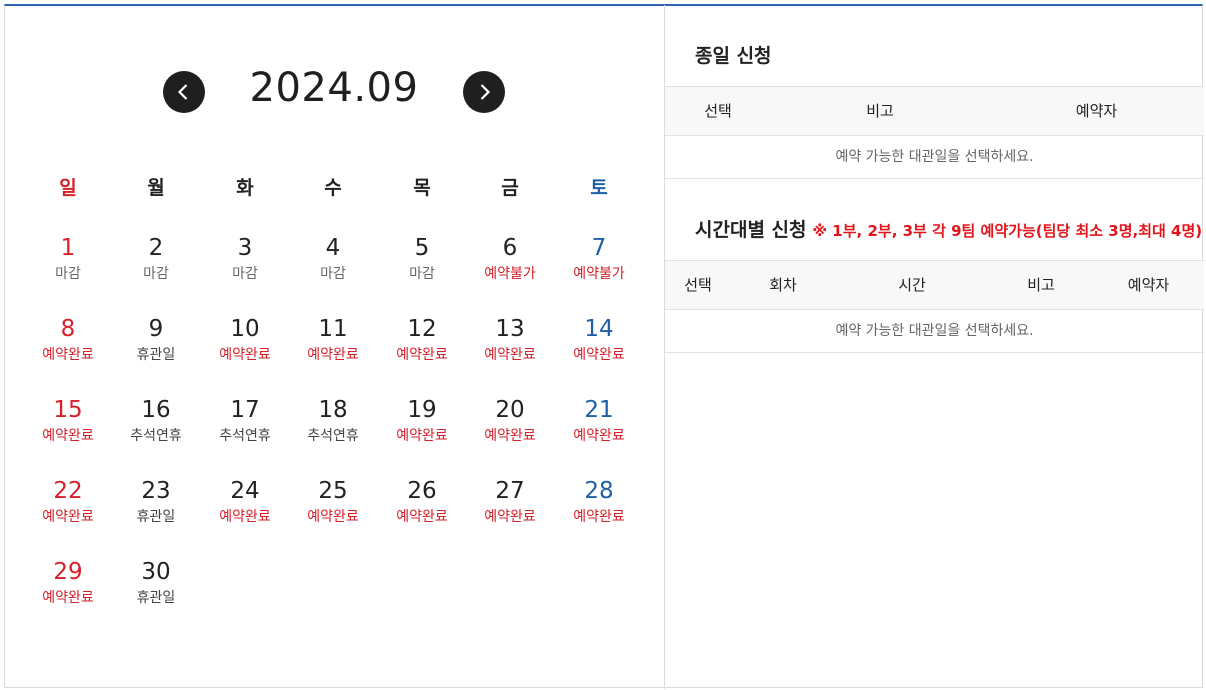  I want to click on day-number: 2, so click(156, 248).